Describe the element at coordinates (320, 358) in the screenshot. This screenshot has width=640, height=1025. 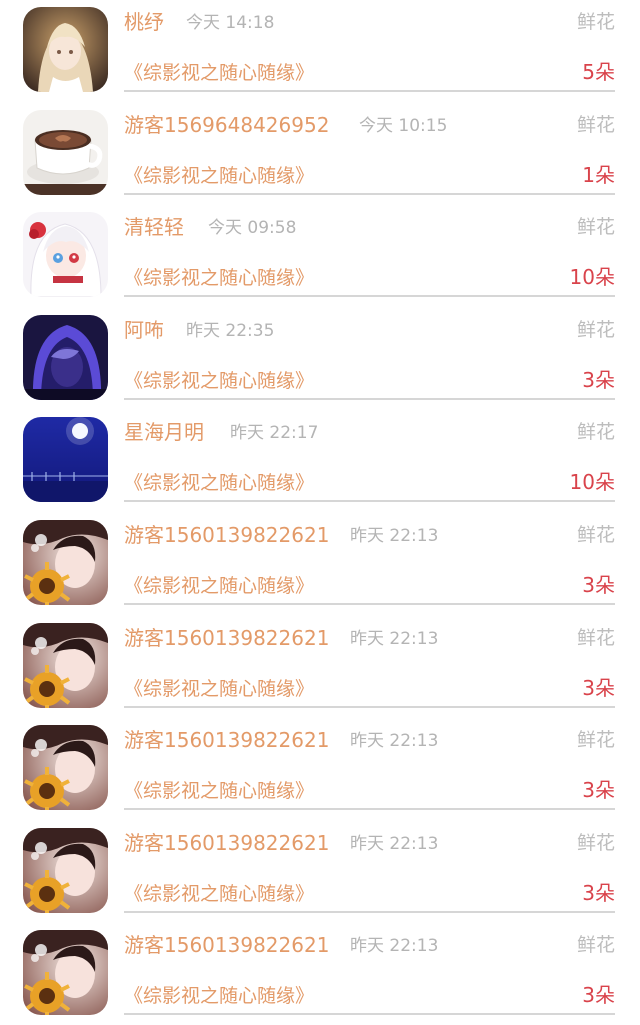
I see `gift-record-row: 阿咘 昨天 22:35 鲜花 《综影视之随心随缘》 3朵` at that location.